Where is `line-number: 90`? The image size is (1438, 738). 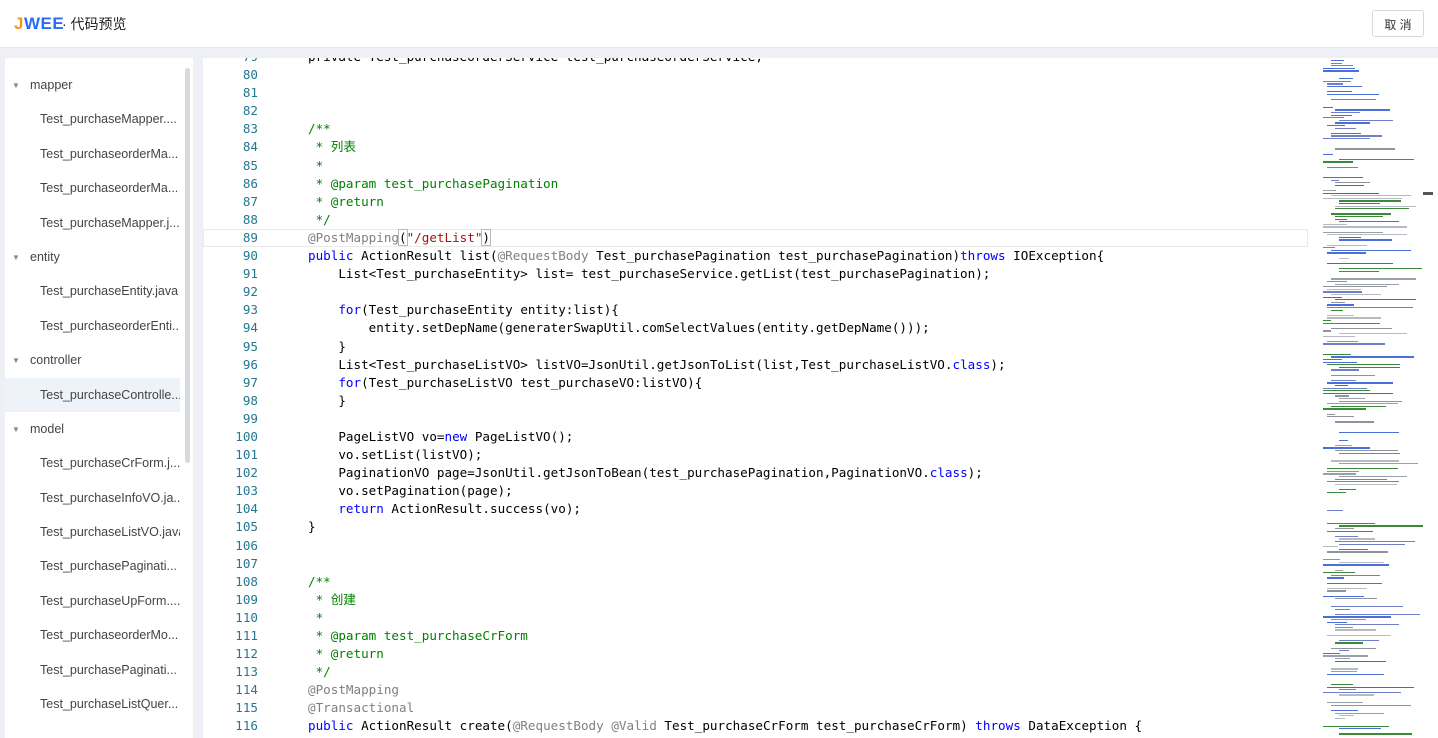
line-number: 90 is located at coordinates (250, 256).